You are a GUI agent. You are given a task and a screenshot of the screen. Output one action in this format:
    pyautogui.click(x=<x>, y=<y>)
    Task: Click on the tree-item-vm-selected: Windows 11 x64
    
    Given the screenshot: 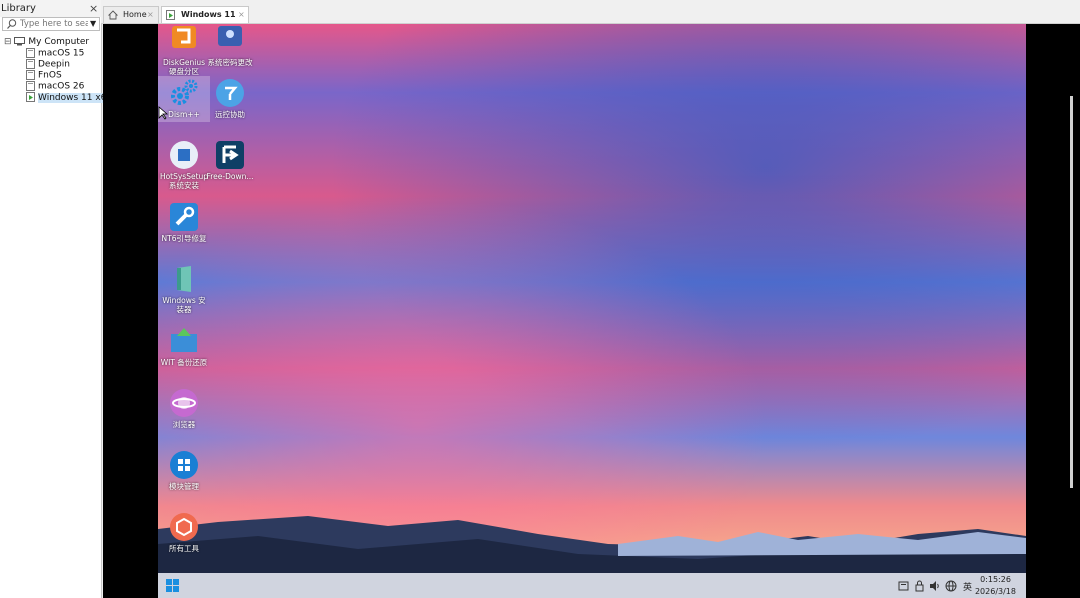 What is the action you would take?
    pyautogui.click(x=69, y=97)
    